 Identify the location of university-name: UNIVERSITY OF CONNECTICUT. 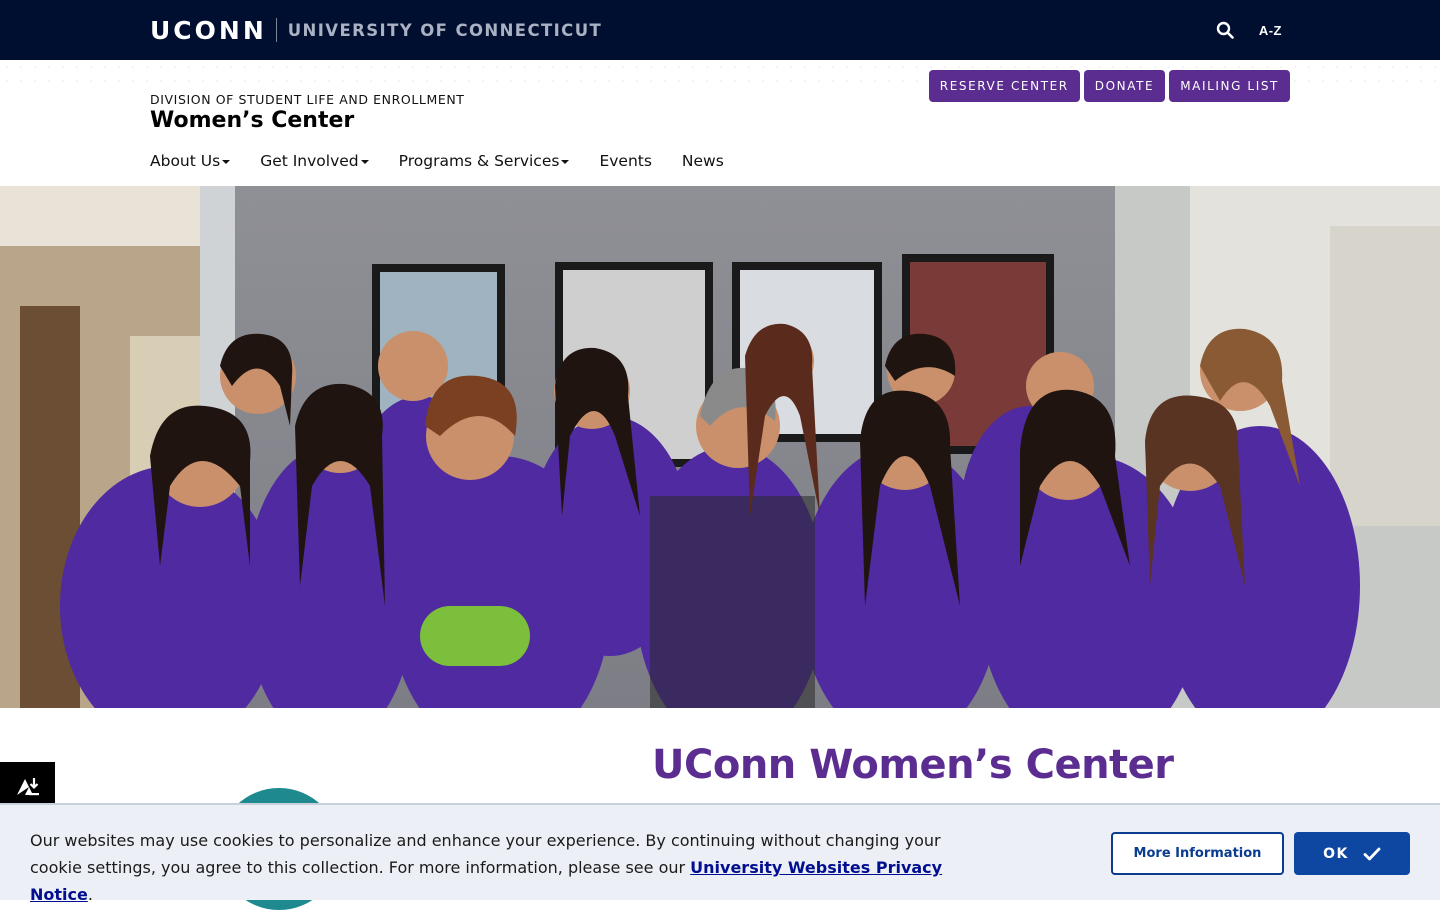
(445, 30).